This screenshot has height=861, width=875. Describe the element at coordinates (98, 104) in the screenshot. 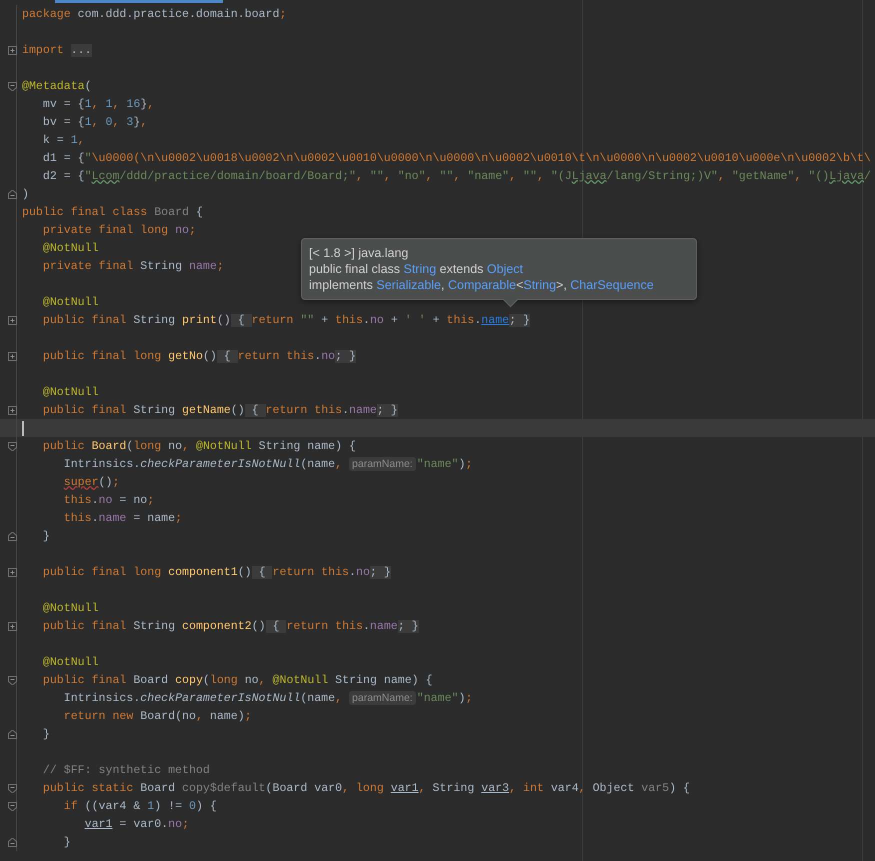

I see `code-text: mv = {1, 1, 16},` at that location.